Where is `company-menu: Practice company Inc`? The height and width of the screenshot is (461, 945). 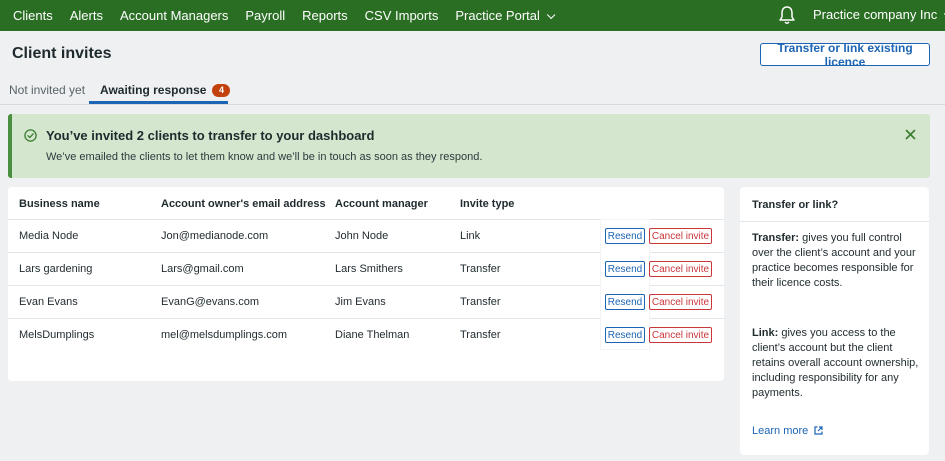 company-menu: Practice company Inc is located at coordinates (879, 14).